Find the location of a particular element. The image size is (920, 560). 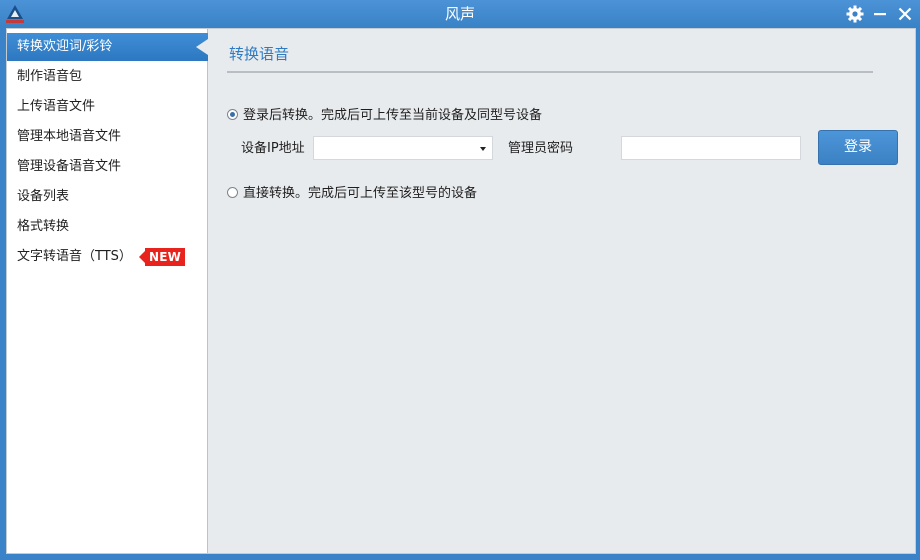

sidebar-item-label: 文字转语音（TTS） is located at coordinates (74, 256).